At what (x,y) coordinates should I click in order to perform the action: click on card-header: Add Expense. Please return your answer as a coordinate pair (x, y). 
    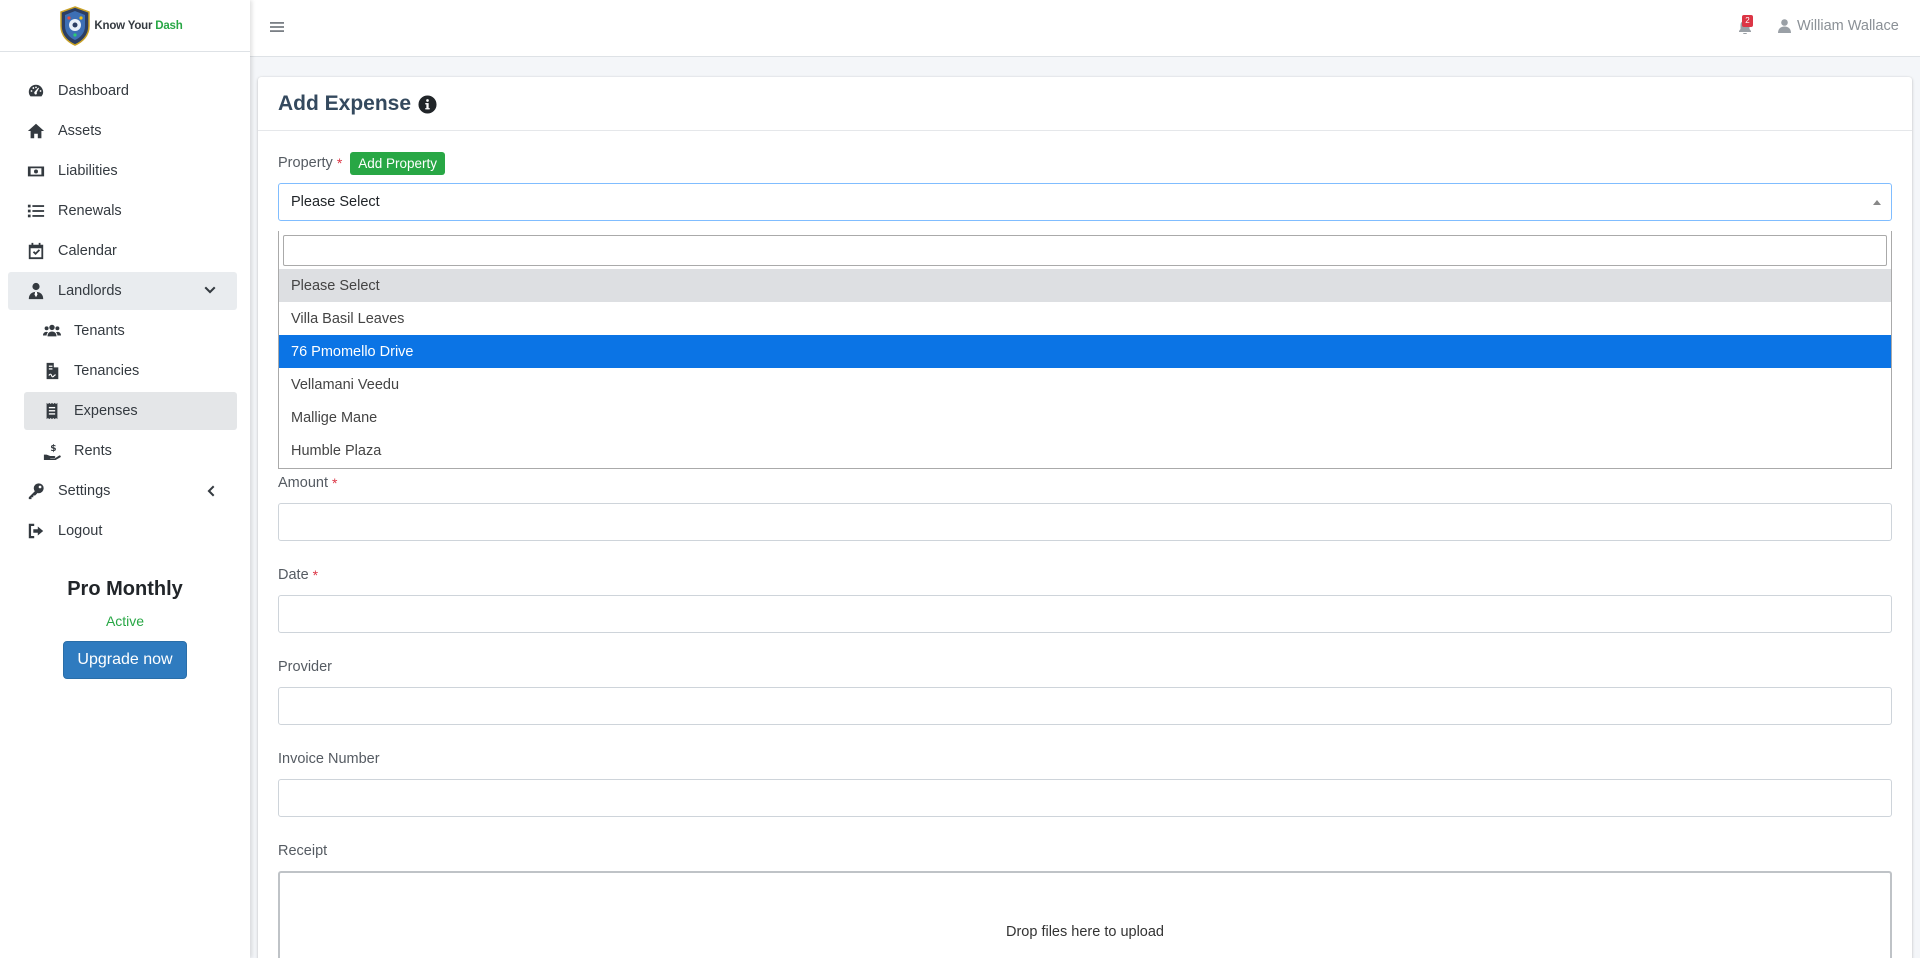
    Looking at the image, I should click on (1085, 104).